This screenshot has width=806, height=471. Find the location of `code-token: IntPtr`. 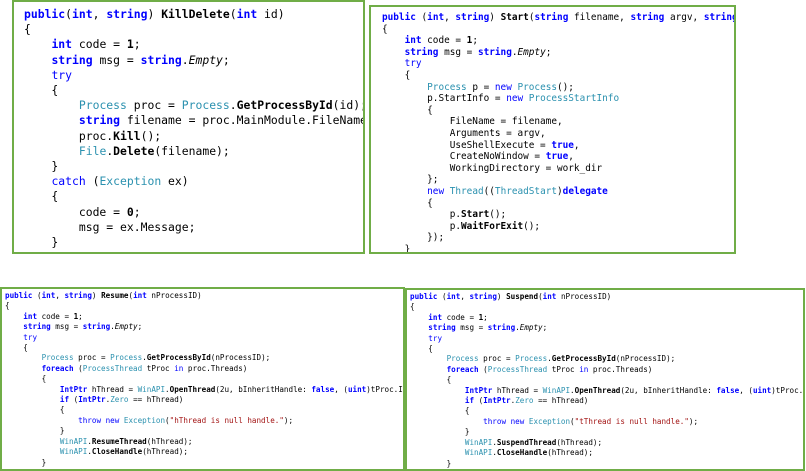

code-token: IntPtr is located at coordinates (73, 389).